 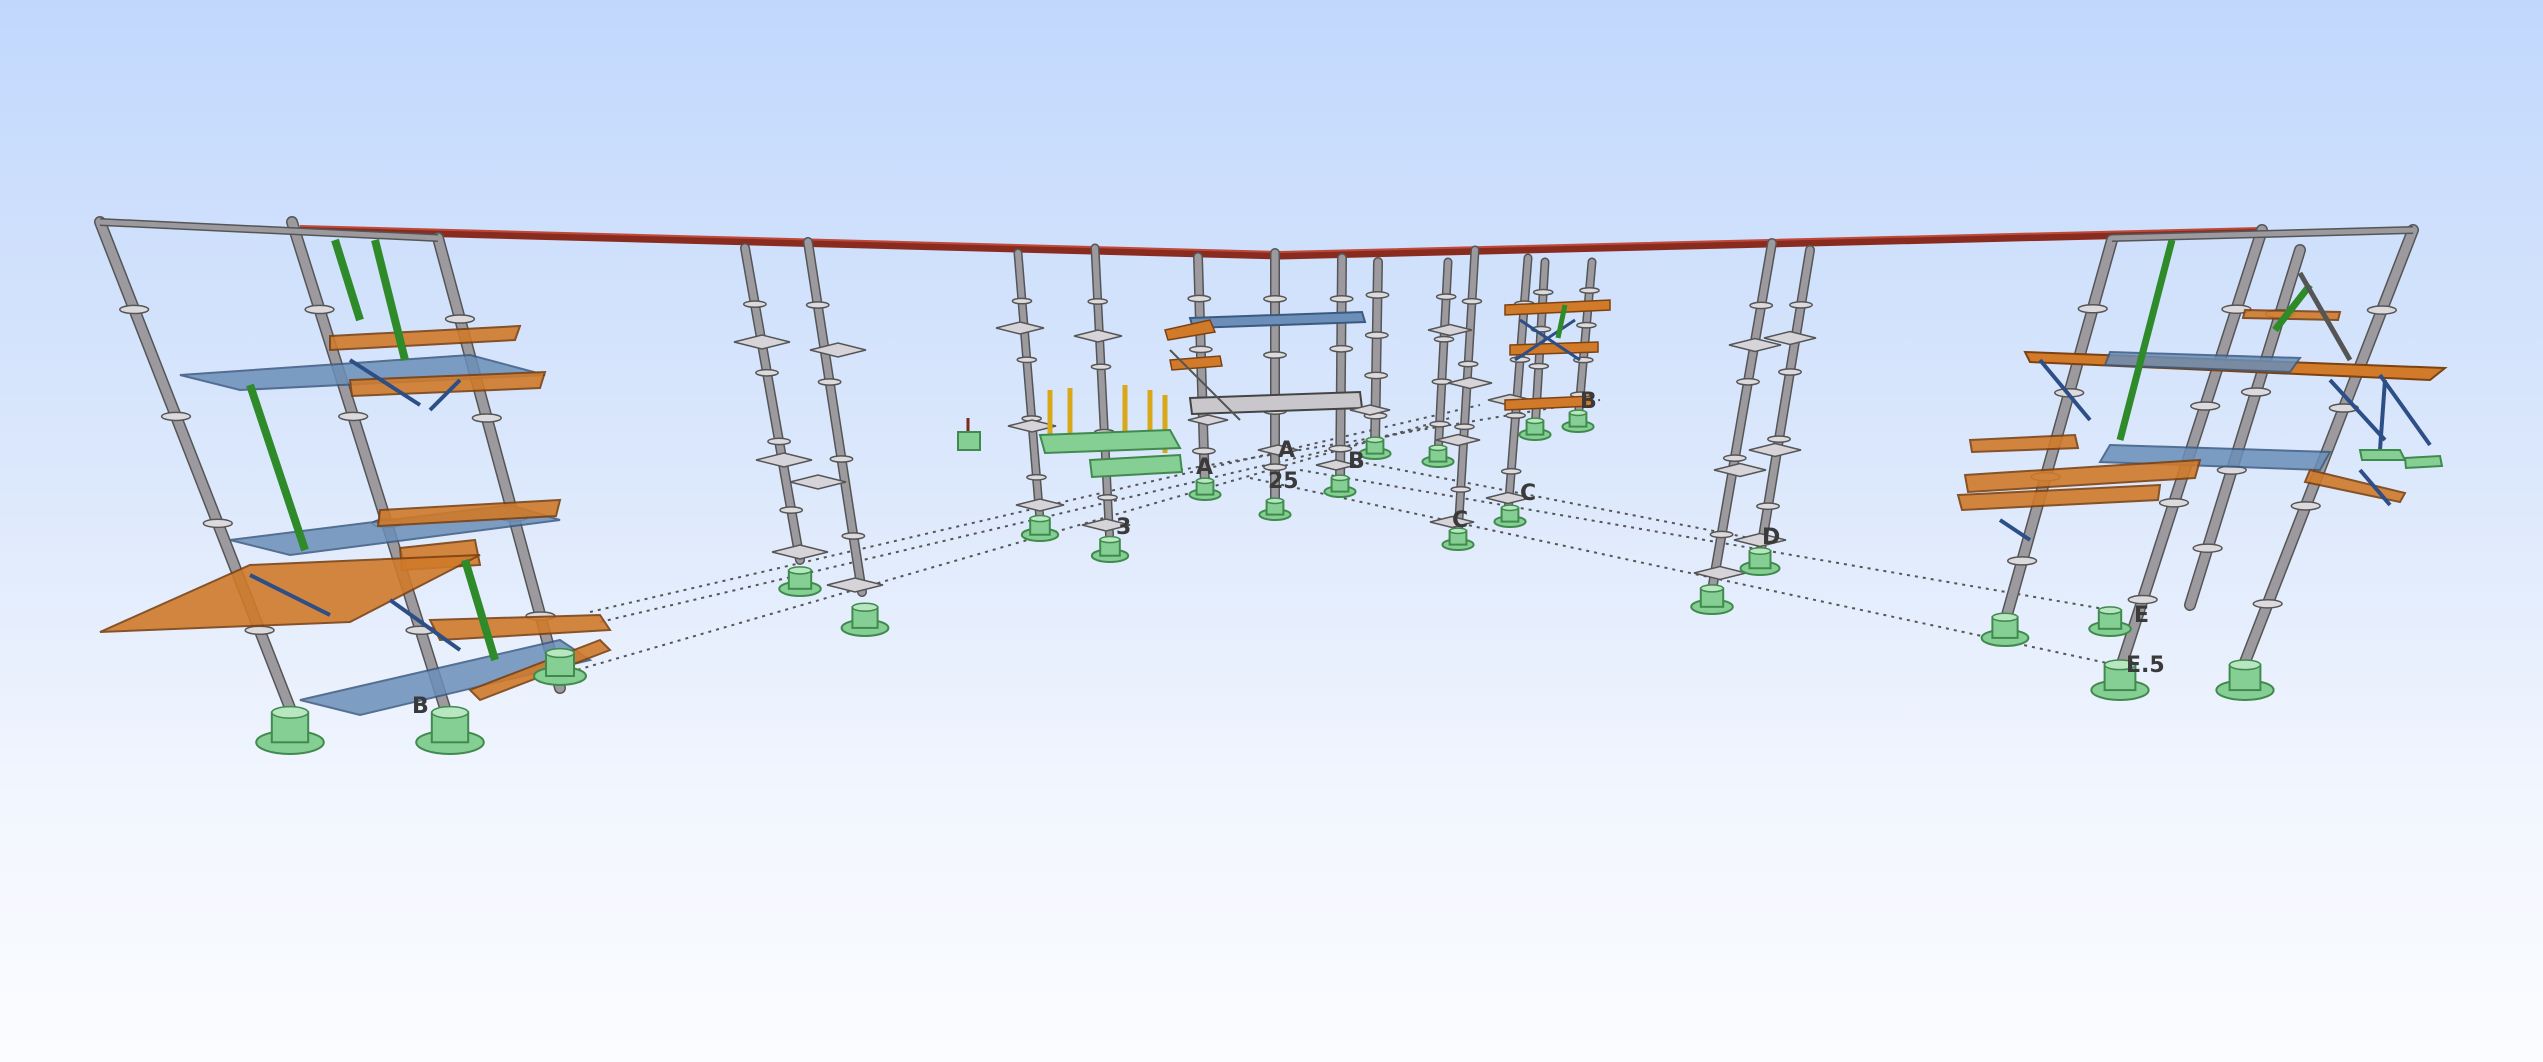 What do you see at coordinates (2005, 617) in the screenshot?
I see `right-tower-footing-cap` at bounding box center [2005, 617].